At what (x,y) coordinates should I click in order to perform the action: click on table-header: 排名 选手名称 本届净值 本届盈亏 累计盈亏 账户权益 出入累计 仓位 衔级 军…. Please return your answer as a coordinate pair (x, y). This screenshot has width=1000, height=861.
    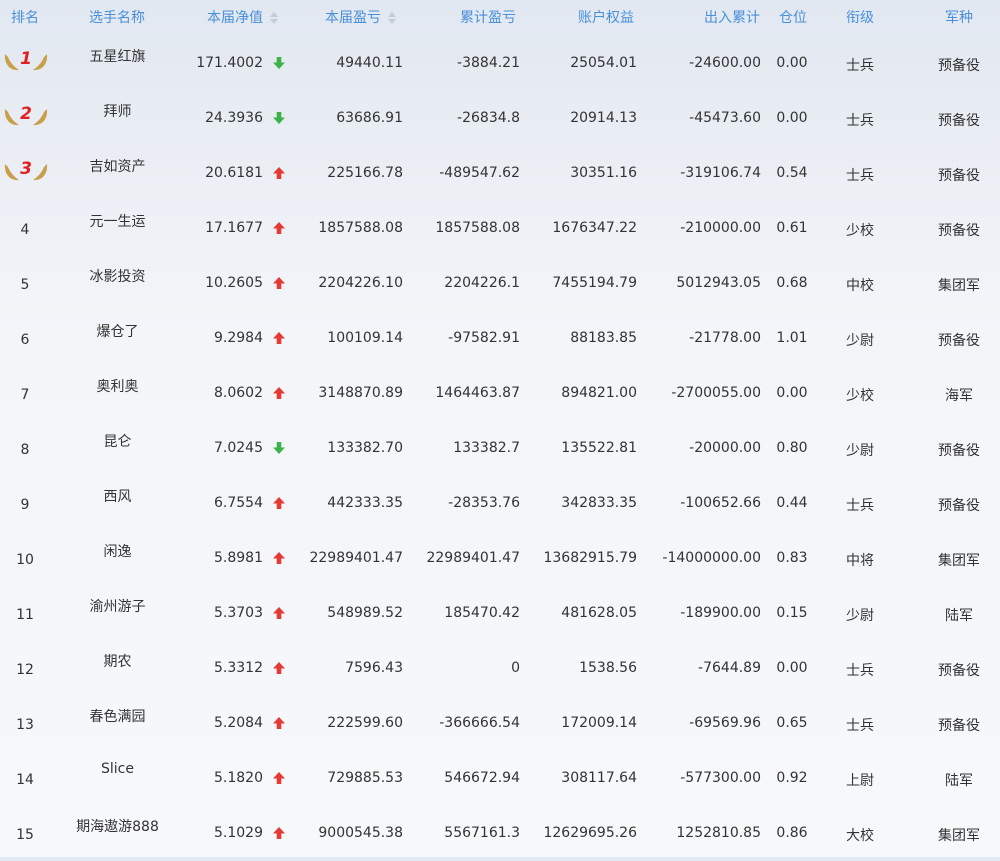
    Looking at the image, I should click on (500, 18).